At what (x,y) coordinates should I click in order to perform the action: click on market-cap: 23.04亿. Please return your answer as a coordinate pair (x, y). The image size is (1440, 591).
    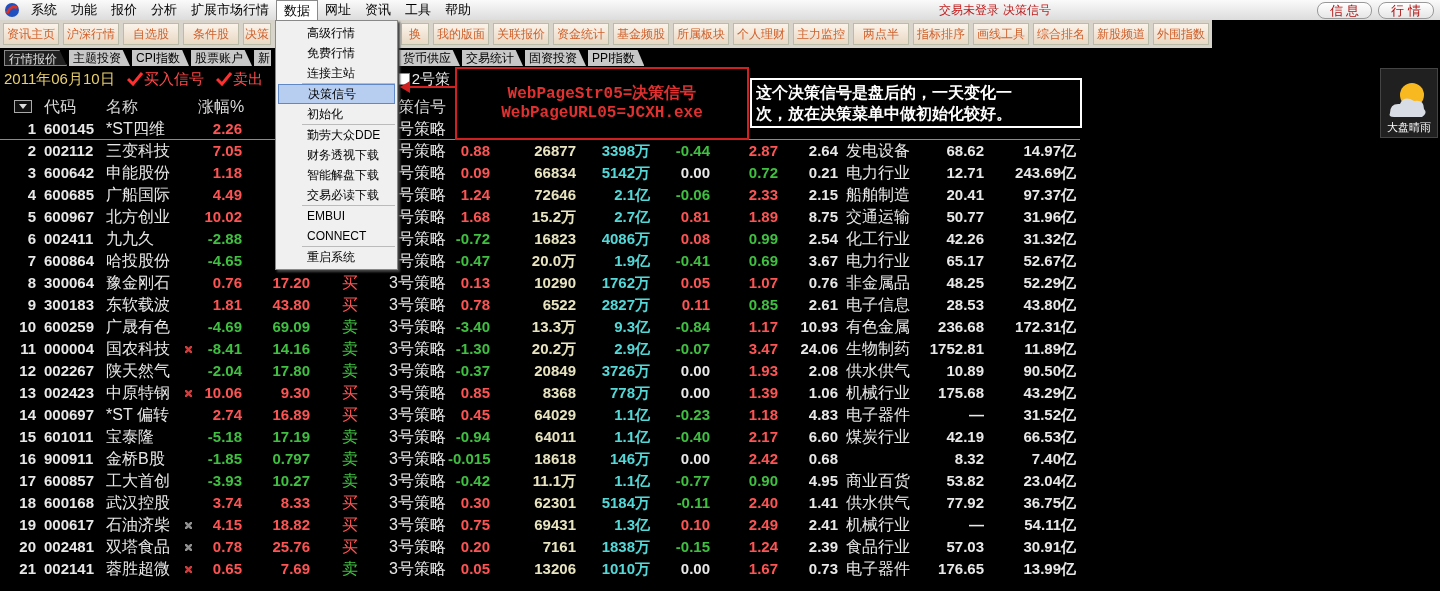
    Looking at the image, I should click on (1049, 481).